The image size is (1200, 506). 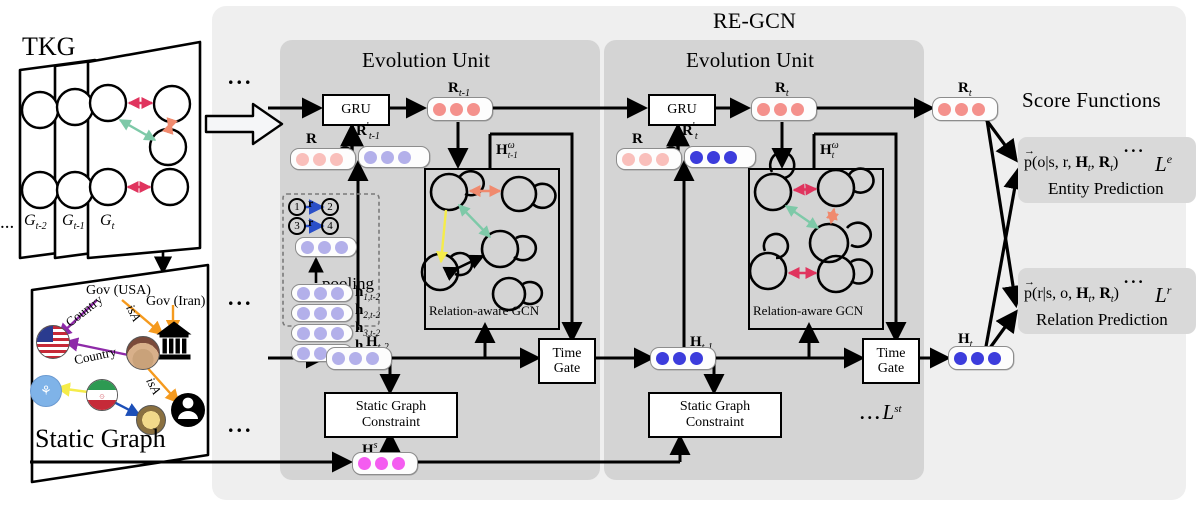 I want to click on sgc2-line1: Static Graph, so click(x=715, y=406).